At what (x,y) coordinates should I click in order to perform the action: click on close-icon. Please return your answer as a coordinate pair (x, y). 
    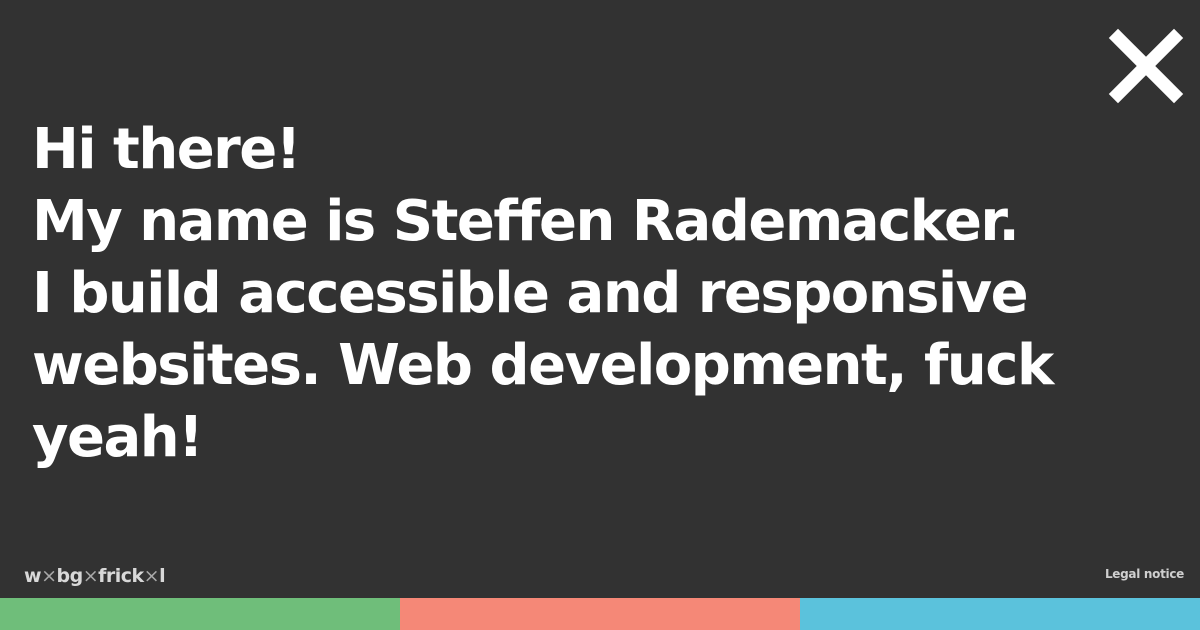
    Looking at the image, I should click on (1146, 66).